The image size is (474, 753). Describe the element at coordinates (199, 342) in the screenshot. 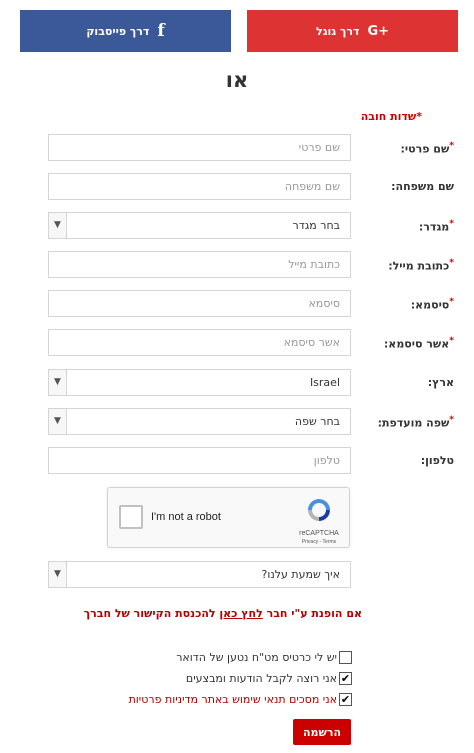

I see `confirm-password-input: אשר סיסמא` at that location.